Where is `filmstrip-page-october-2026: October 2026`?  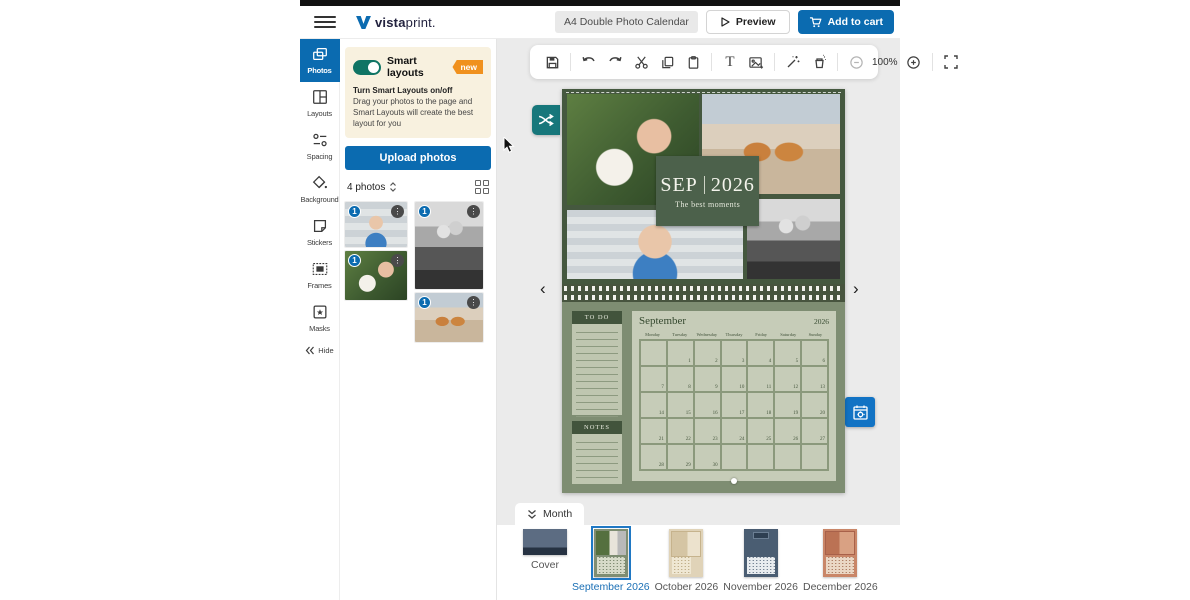 filmstrip-page-october-2026: October 2026 is located at coordinates (686, 561).